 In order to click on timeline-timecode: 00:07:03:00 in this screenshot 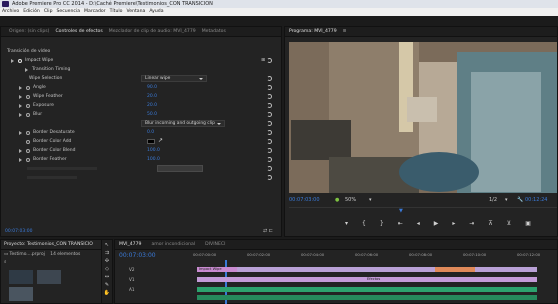, I will do `click(137, 255)`.